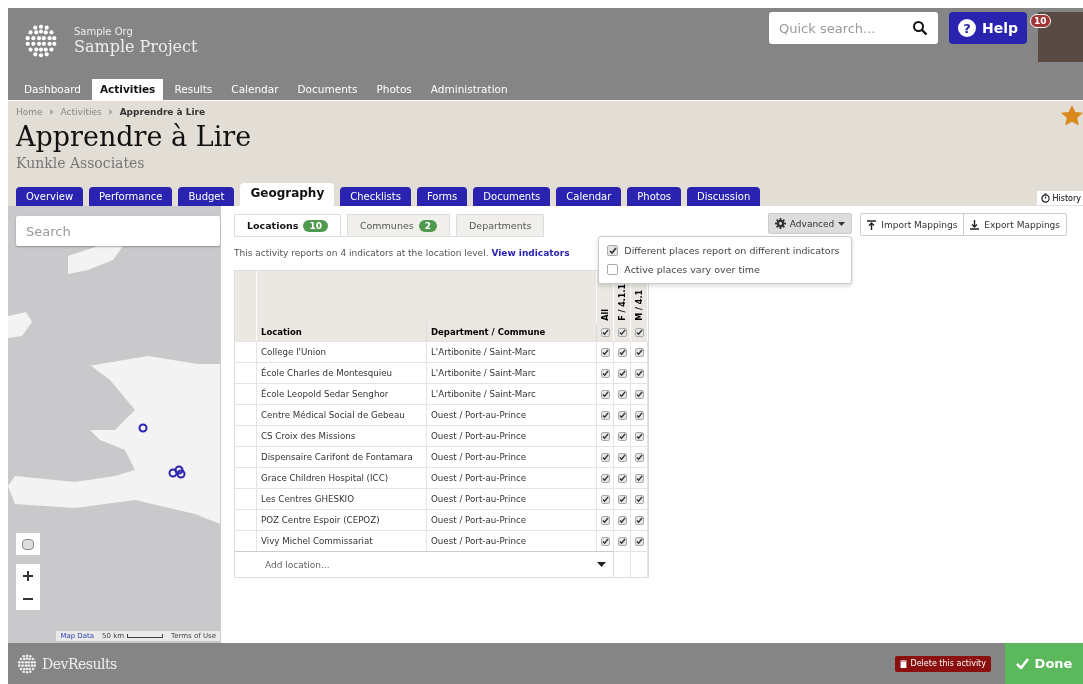 The image size is (1083, 684). What do you see at coordinates (81, 163) in the screenshot?
I see `organization-name: Kunkle Associates` at bounding box center [81, 163].